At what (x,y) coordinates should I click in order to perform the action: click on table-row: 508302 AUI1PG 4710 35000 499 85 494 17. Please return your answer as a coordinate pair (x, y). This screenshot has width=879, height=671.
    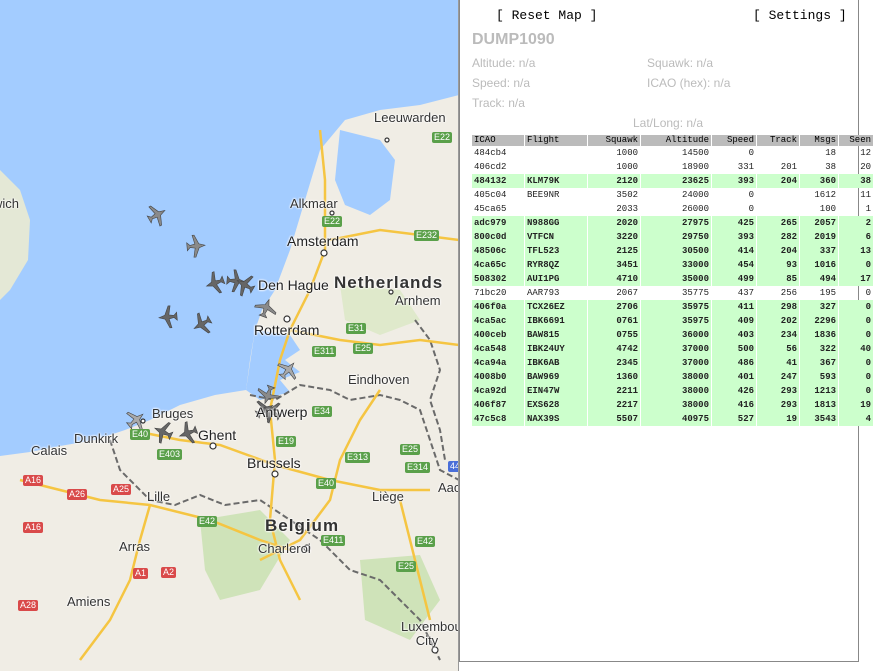
    Looking at the image, I should click on (672, 279).